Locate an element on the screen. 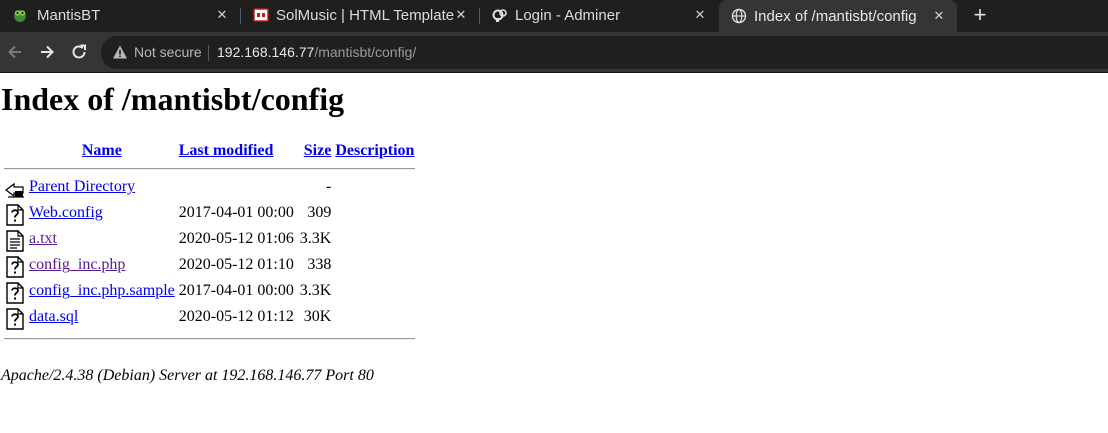 This screenshot has width=1108, height=433. modified-cell: 2020-05-12 01:10 is located at coordinates (236, 264).